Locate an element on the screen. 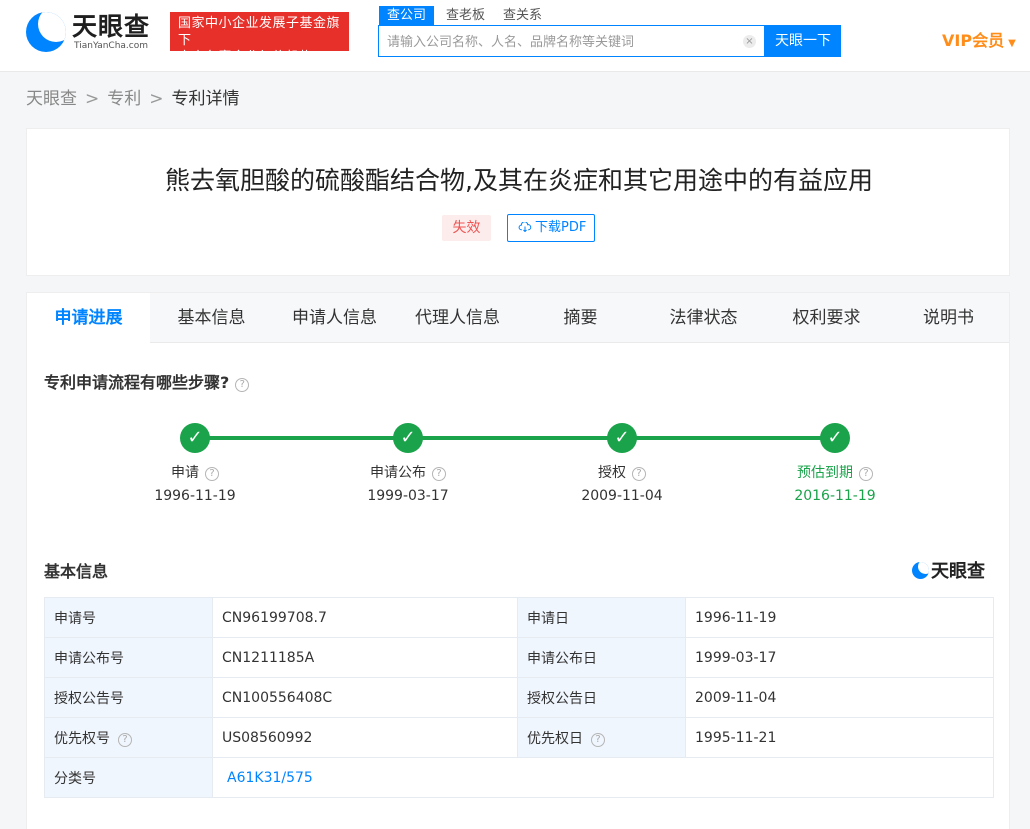 The image size is (1030, 829). status-badge: 失效 is located at coordinates (466, 228).